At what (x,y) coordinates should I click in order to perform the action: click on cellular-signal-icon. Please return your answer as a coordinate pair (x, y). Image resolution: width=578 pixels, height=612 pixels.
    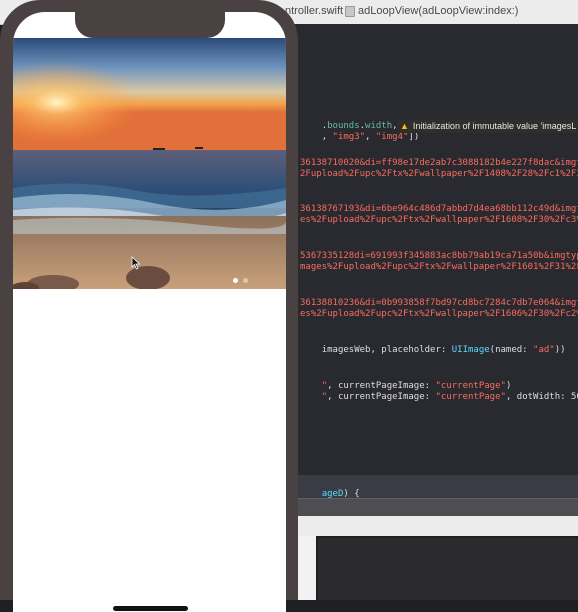
    Looking at the image, I should click on (229, 33).